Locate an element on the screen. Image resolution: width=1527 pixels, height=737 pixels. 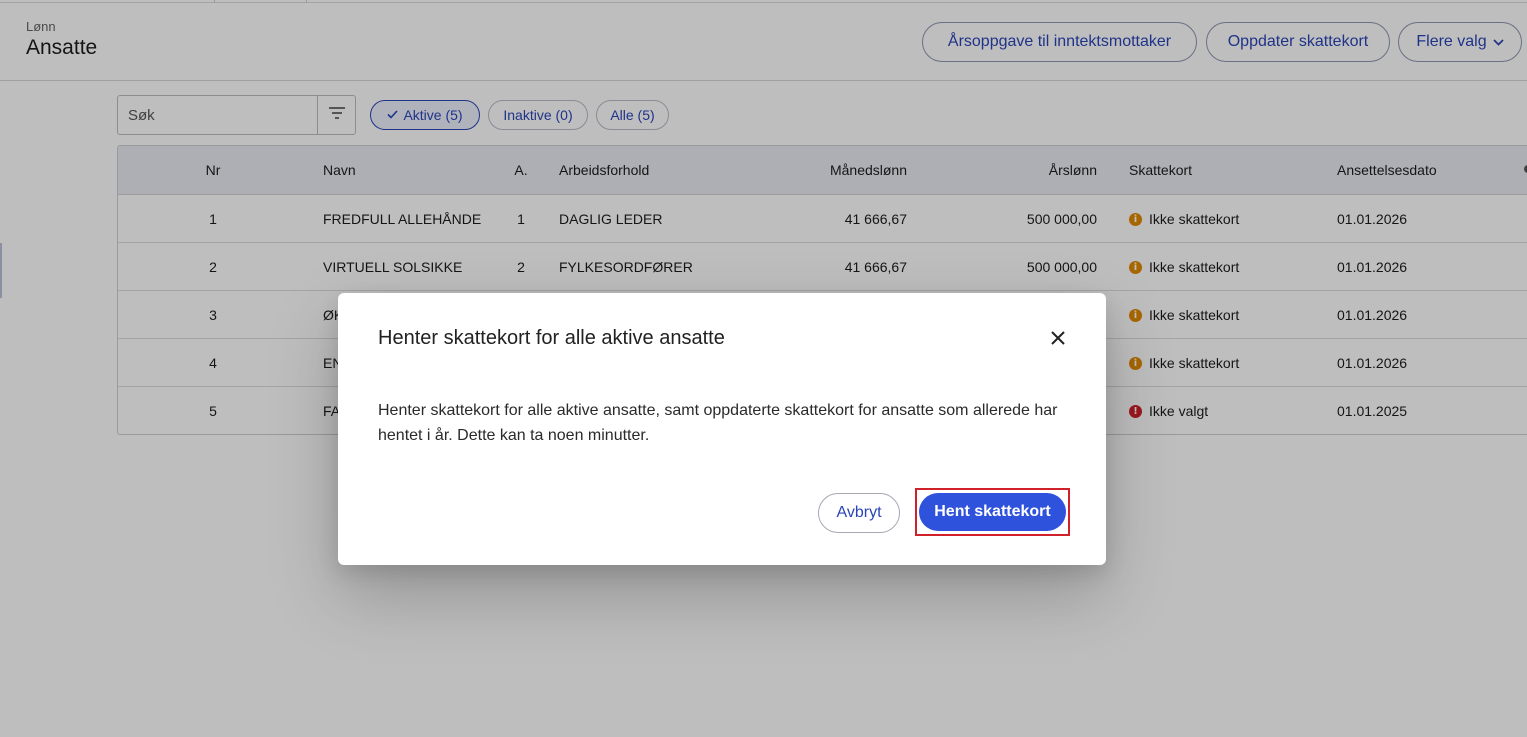
hent-skattekort-button: Hent skattekort is located at coordinates (992, 512).